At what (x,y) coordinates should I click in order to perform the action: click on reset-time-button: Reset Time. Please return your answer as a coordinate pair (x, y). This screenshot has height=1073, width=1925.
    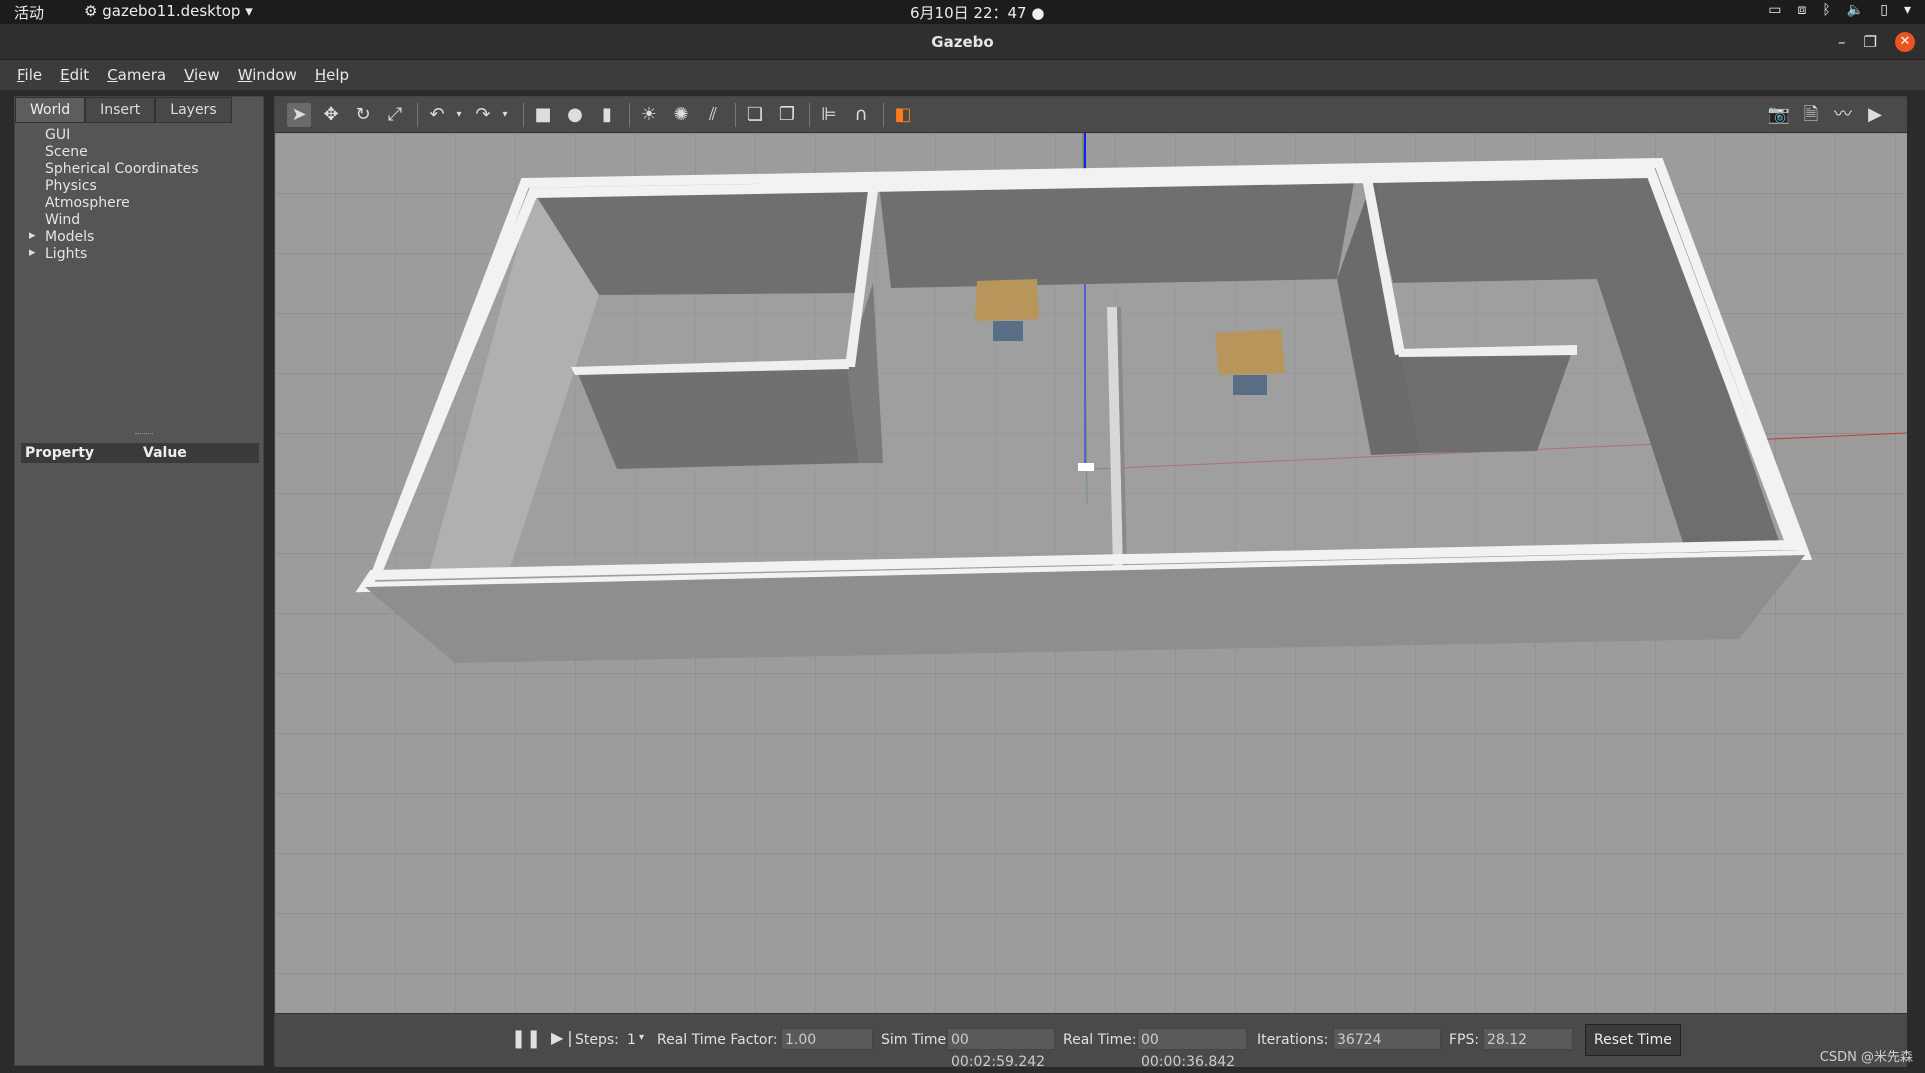
    Looking at the image, I should click on (1633, 1040).